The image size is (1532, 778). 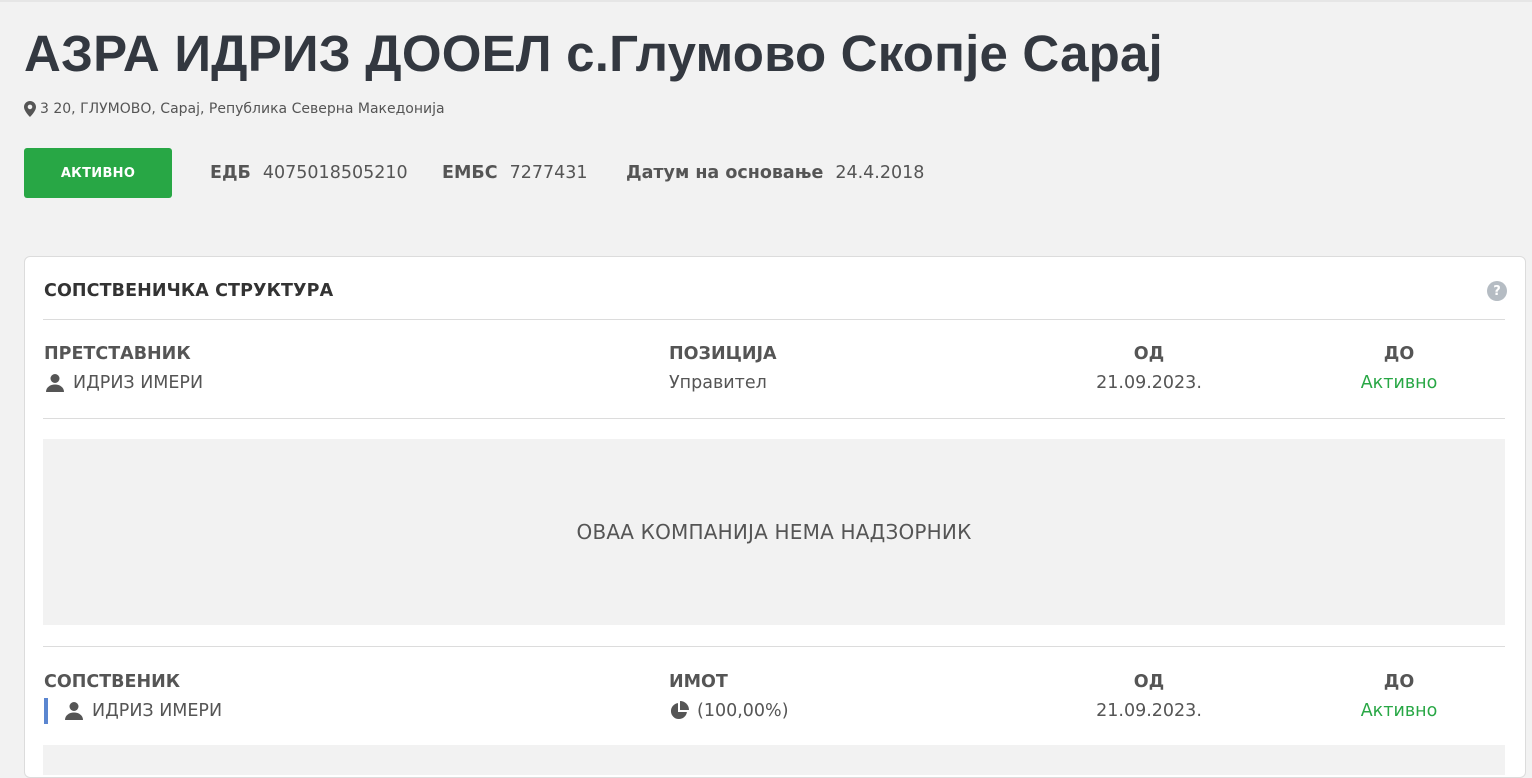 What do you see at coordinates (743, 711) in the screenshot?
I see `owner-share-value: (100,00%)` at bounding box center [743, 711].